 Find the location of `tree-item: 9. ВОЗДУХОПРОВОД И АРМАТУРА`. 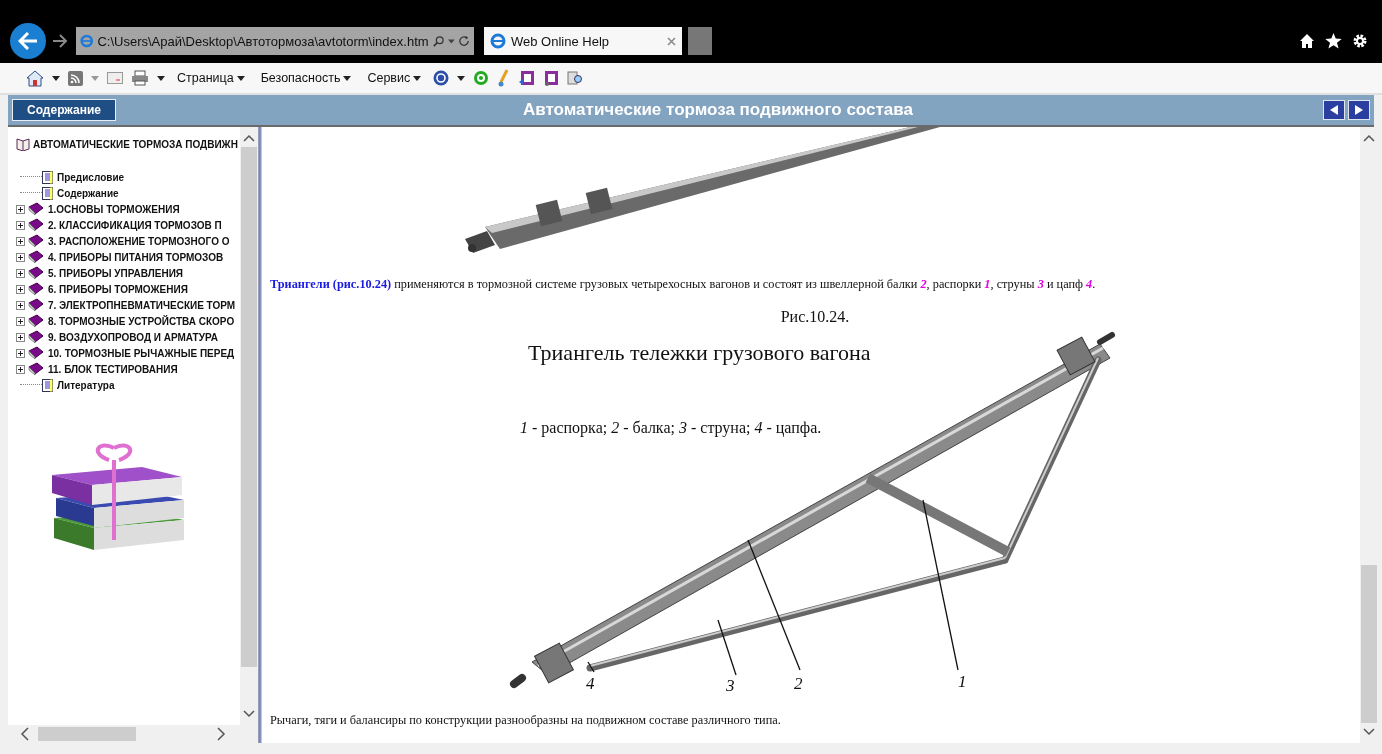

tree-item: 9. ВОЗДУХОПРОВОД И АРМАТУРА is located at coordinates (133, 337).